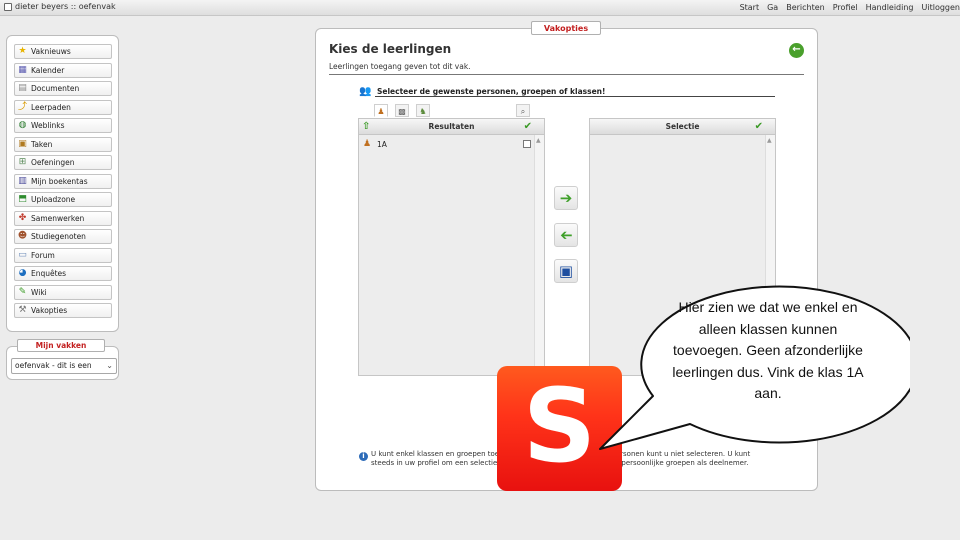 Image resolution: width=960 pixels, height=540 pixels. I want to click on sidebar-item-studiegenoten: ☻ Studiegenoten, so click(63, 236).